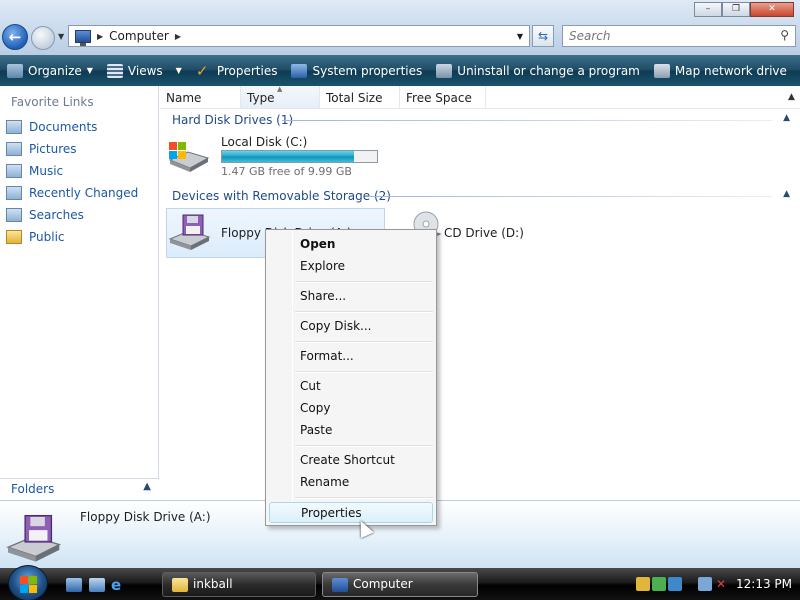 This screenshot has height=600, width=800. I want to click on show-desktop-icon, so click(74, 585).